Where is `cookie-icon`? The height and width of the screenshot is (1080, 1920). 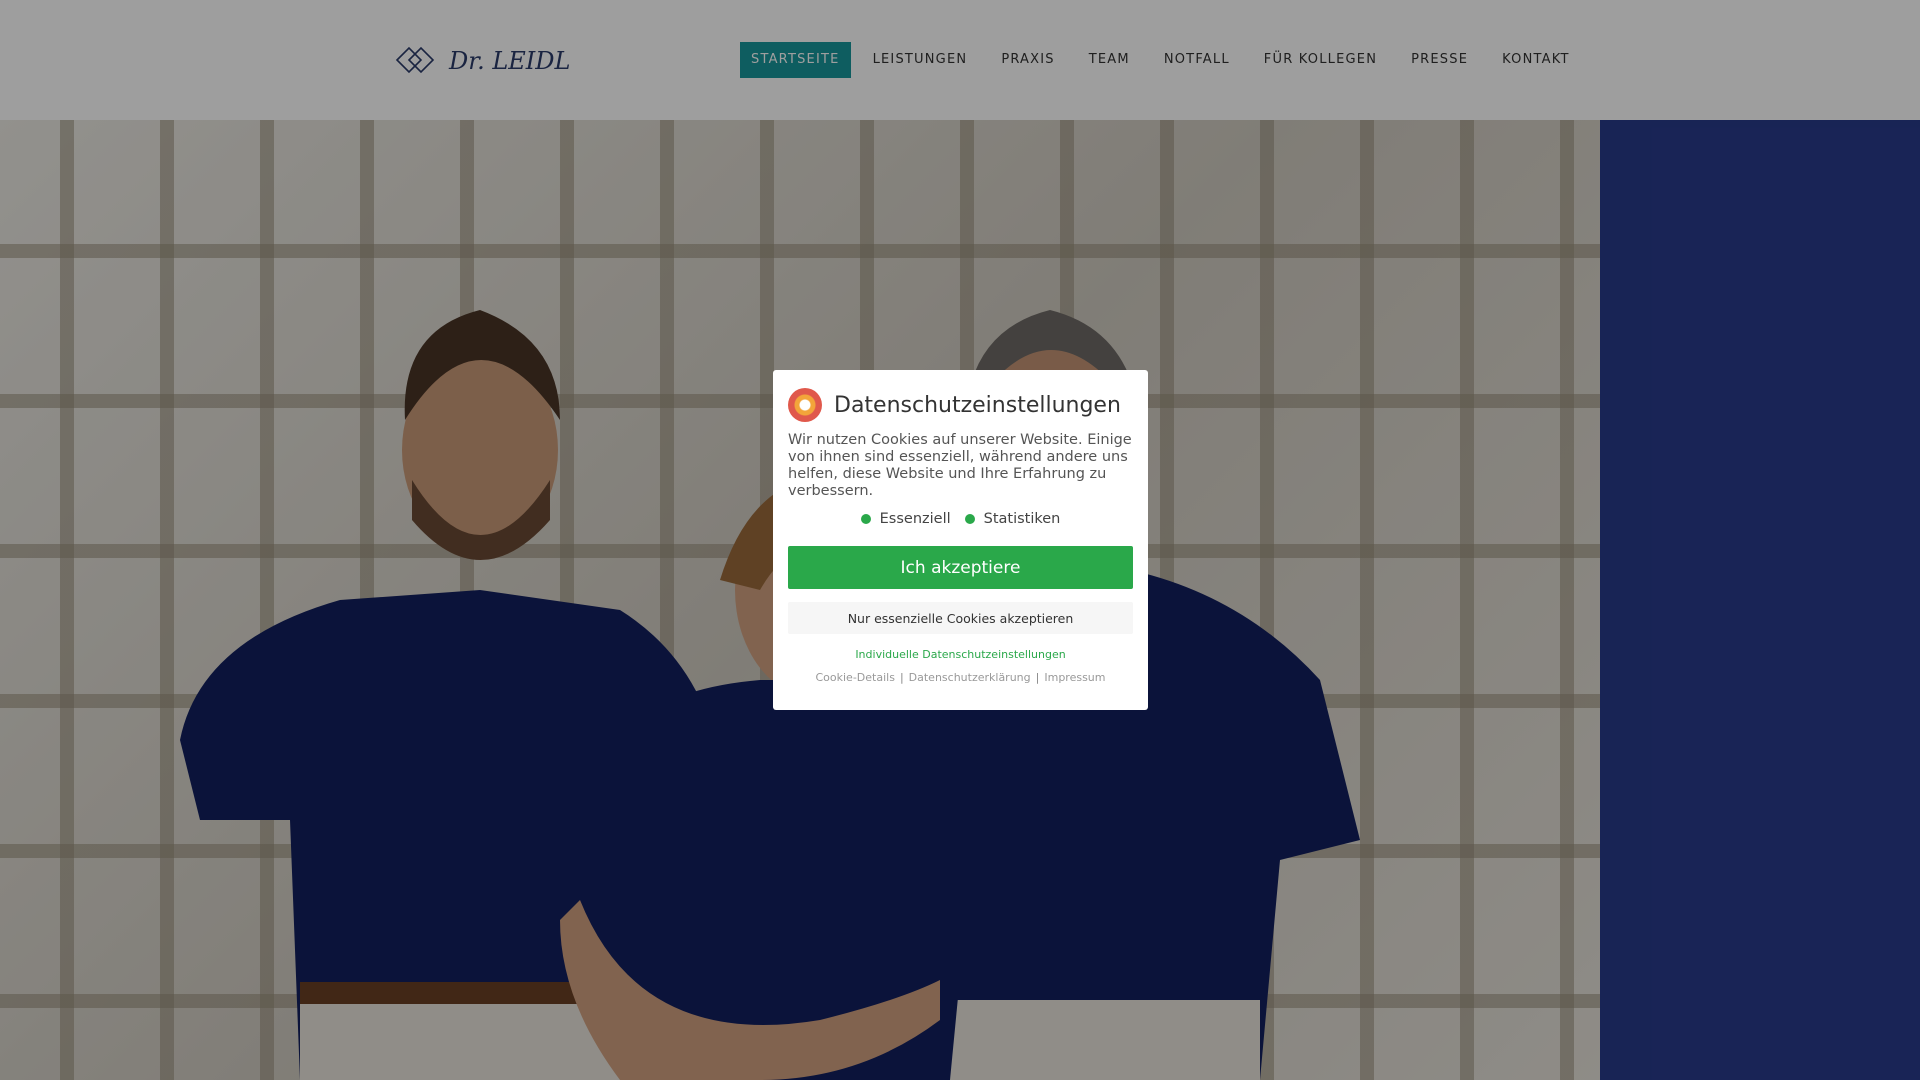
cookie-icon is located at coordinates (805, 405).